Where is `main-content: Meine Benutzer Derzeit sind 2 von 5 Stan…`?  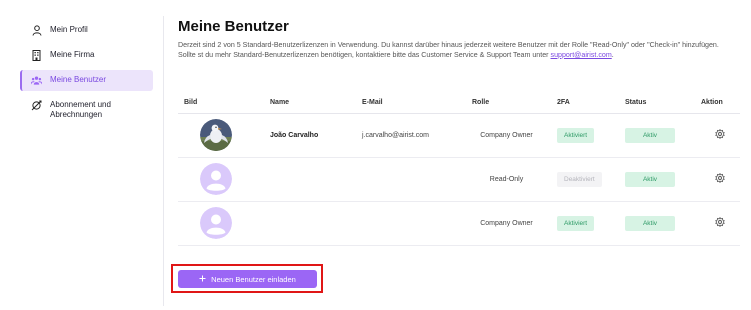 main-content: Meine Benutzer Derzeit sind 2 von 5 Stan… is located at coordinates (458, 39).